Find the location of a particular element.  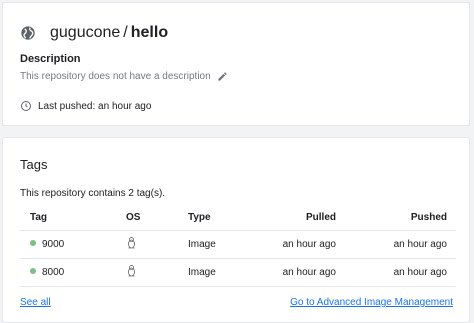

clock-icon is located at coordinates (26, 106).